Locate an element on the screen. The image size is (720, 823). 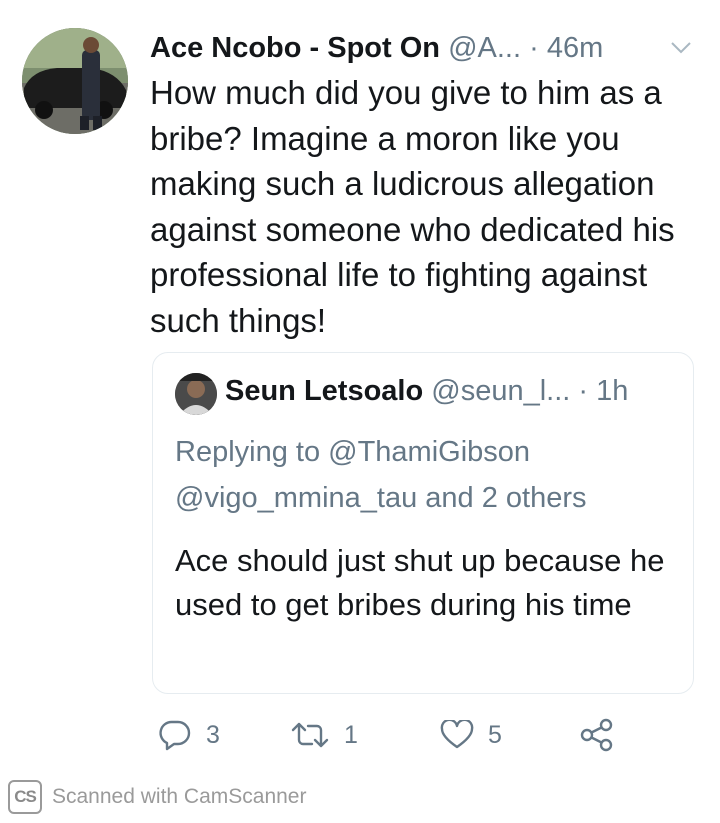
quoted-author-name: Seun Letsoalo is located at coordinates (324, 391).